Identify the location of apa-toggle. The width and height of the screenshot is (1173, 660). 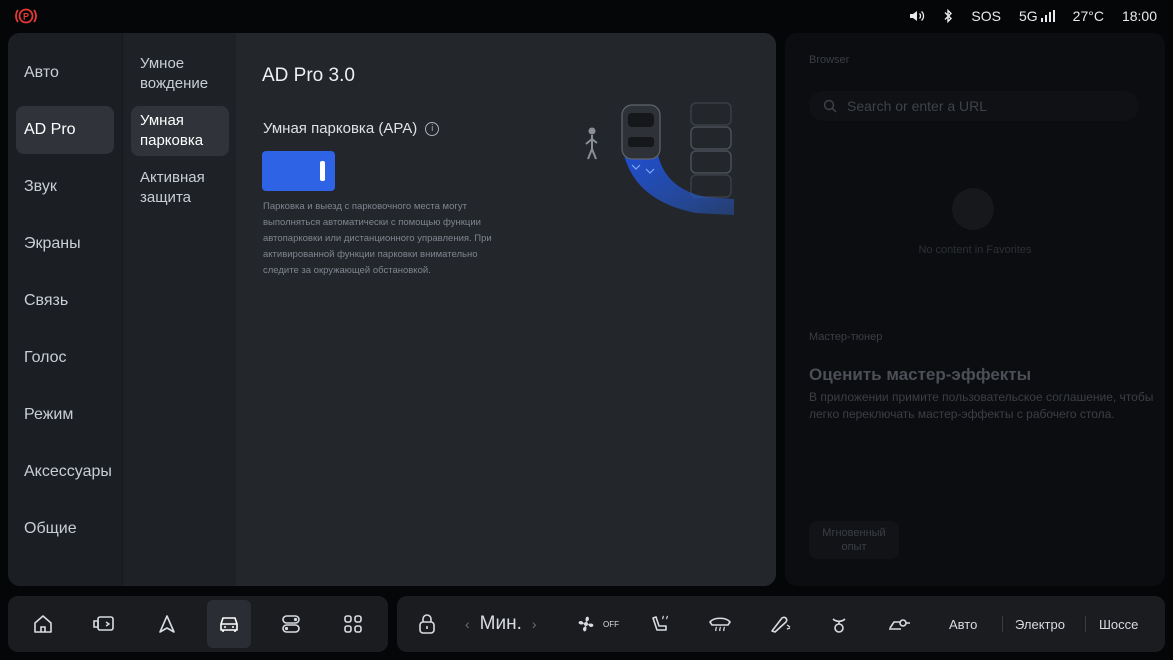
(298, 171).